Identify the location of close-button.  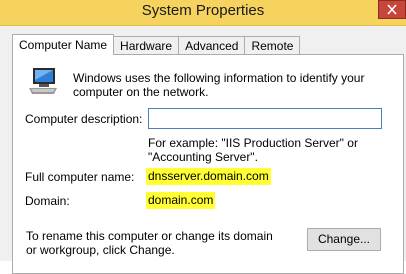
(392, 9).